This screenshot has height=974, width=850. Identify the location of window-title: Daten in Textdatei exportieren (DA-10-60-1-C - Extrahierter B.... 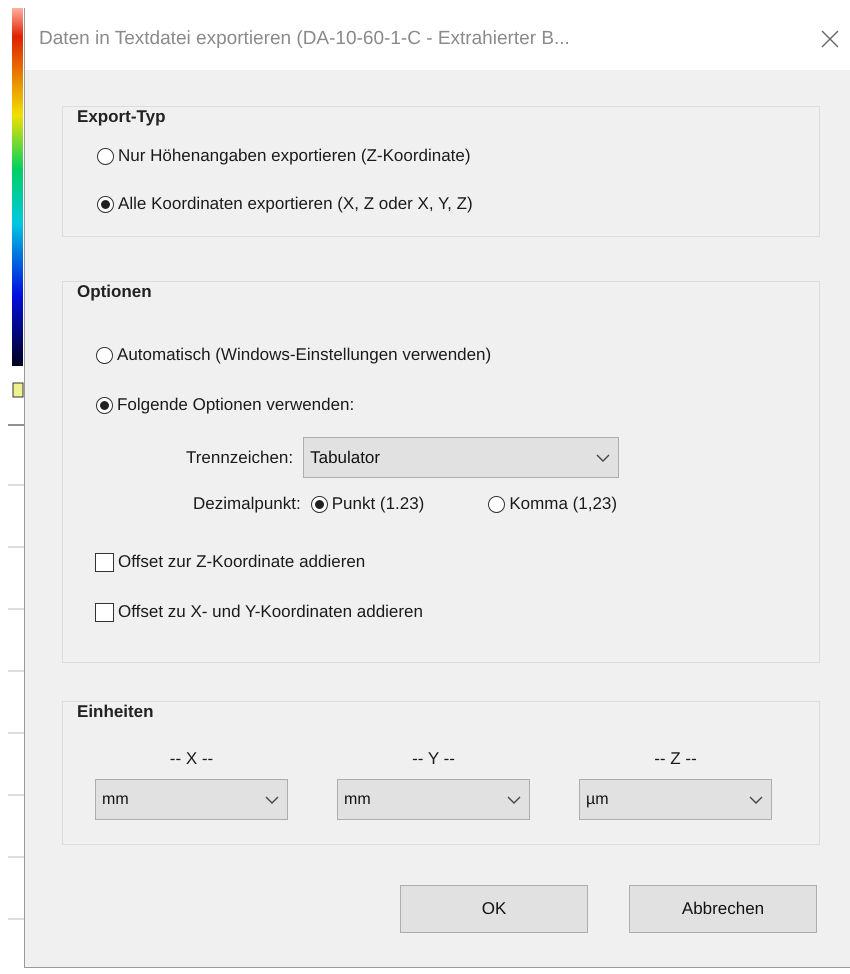
(304, 39).